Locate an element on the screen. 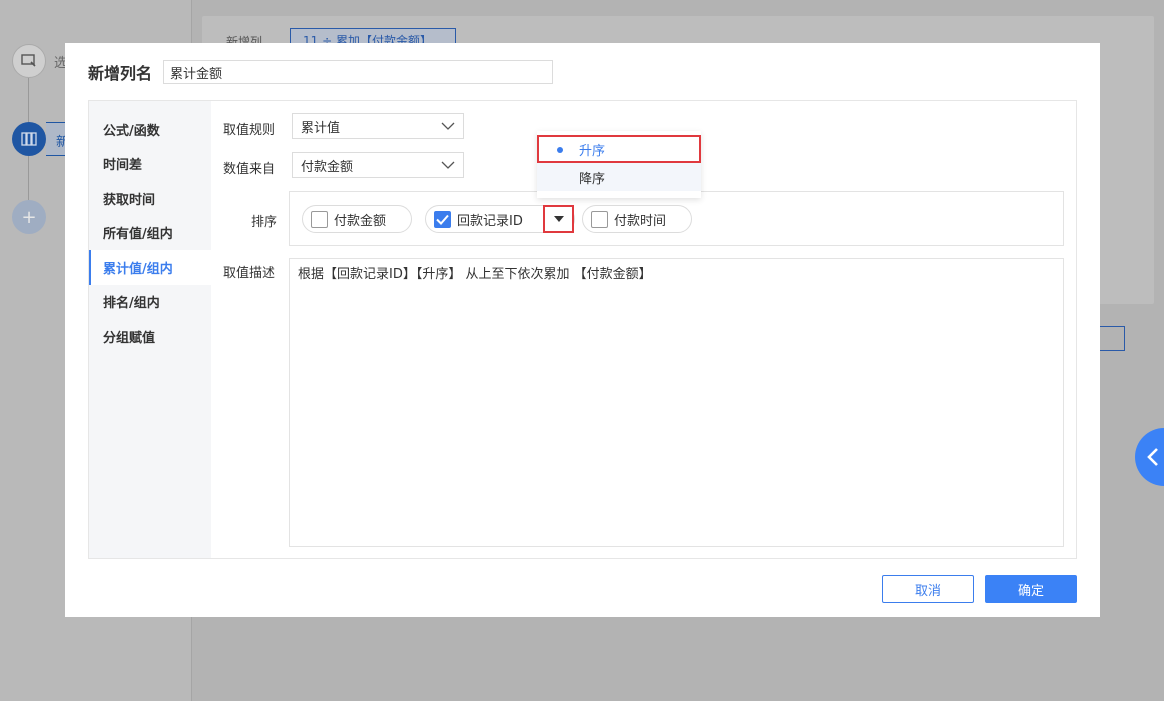  menu-item-formula: 公式/函数 is located at coordinates (150, 129).